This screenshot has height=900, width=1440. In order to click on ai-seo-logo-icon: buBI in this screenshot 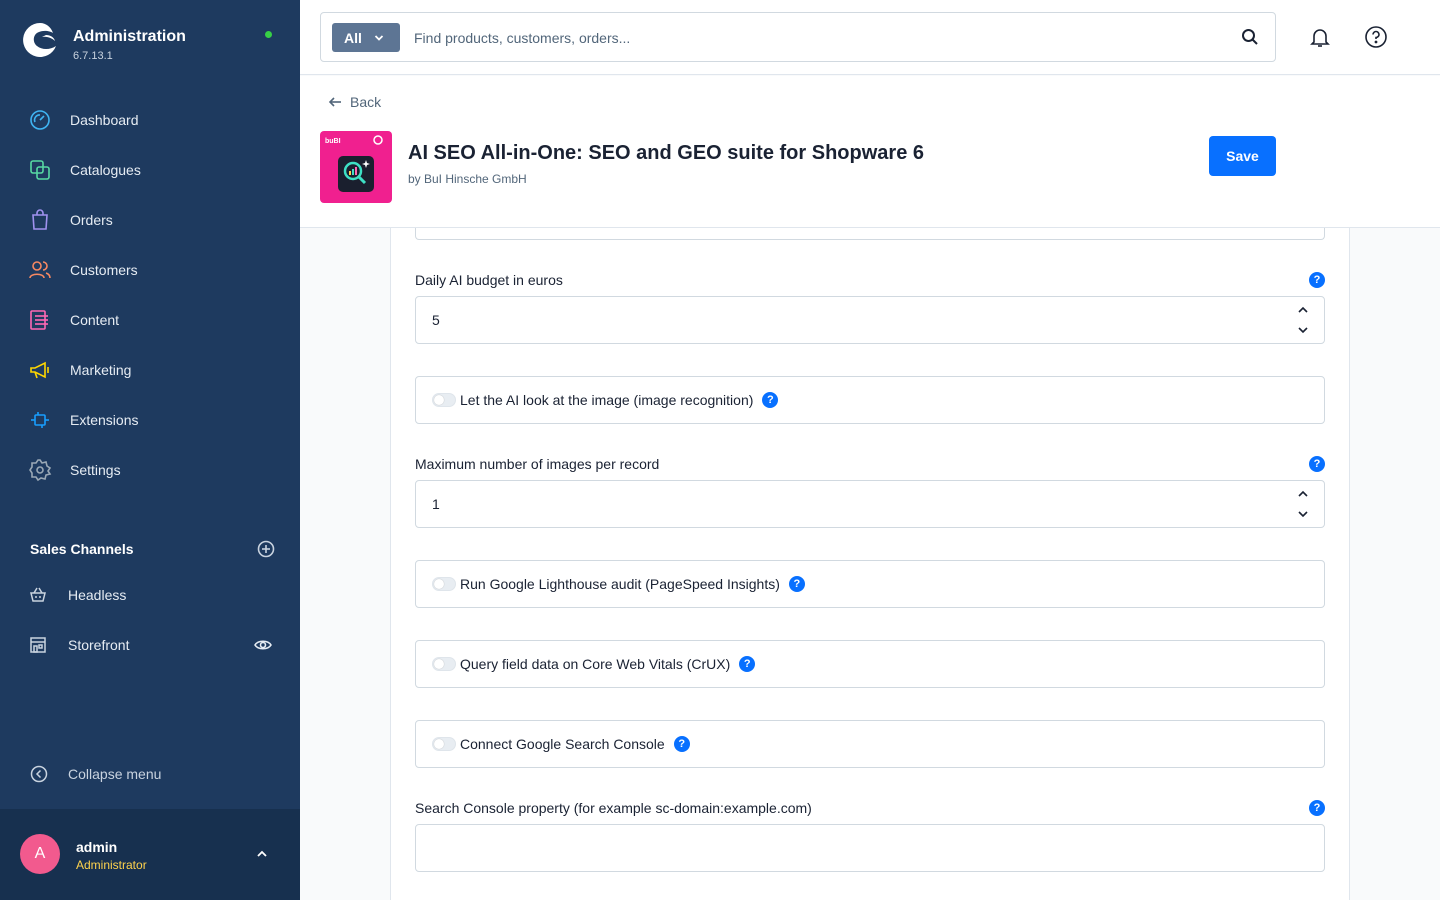, I will do `click(354, 163)`.